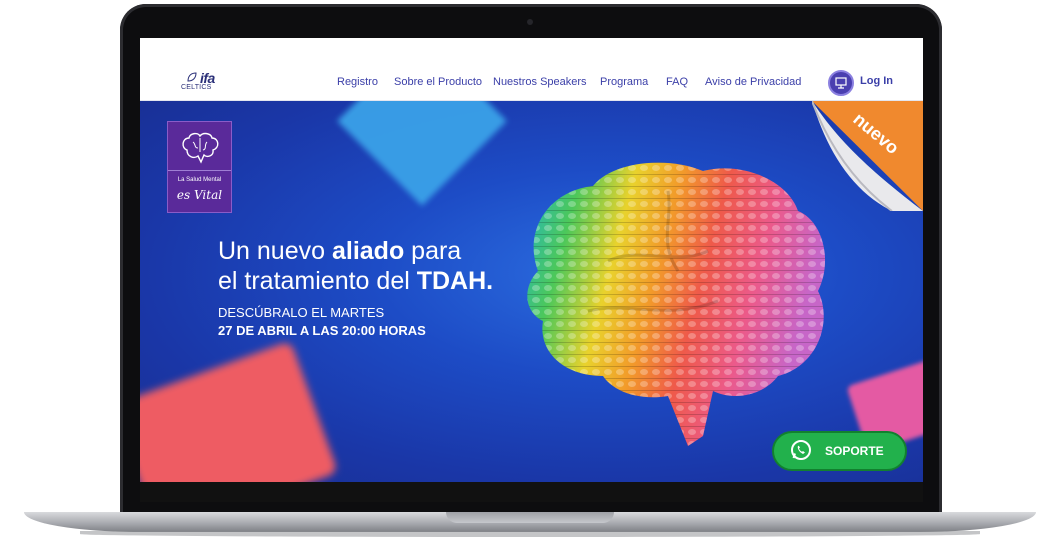 The width and height of the screenshot is (1056, 545). What do you see at coordinates (854, 451) in the screenshot?
I see `soporte-label: SOPORTE` at bounding box center [854, 451].